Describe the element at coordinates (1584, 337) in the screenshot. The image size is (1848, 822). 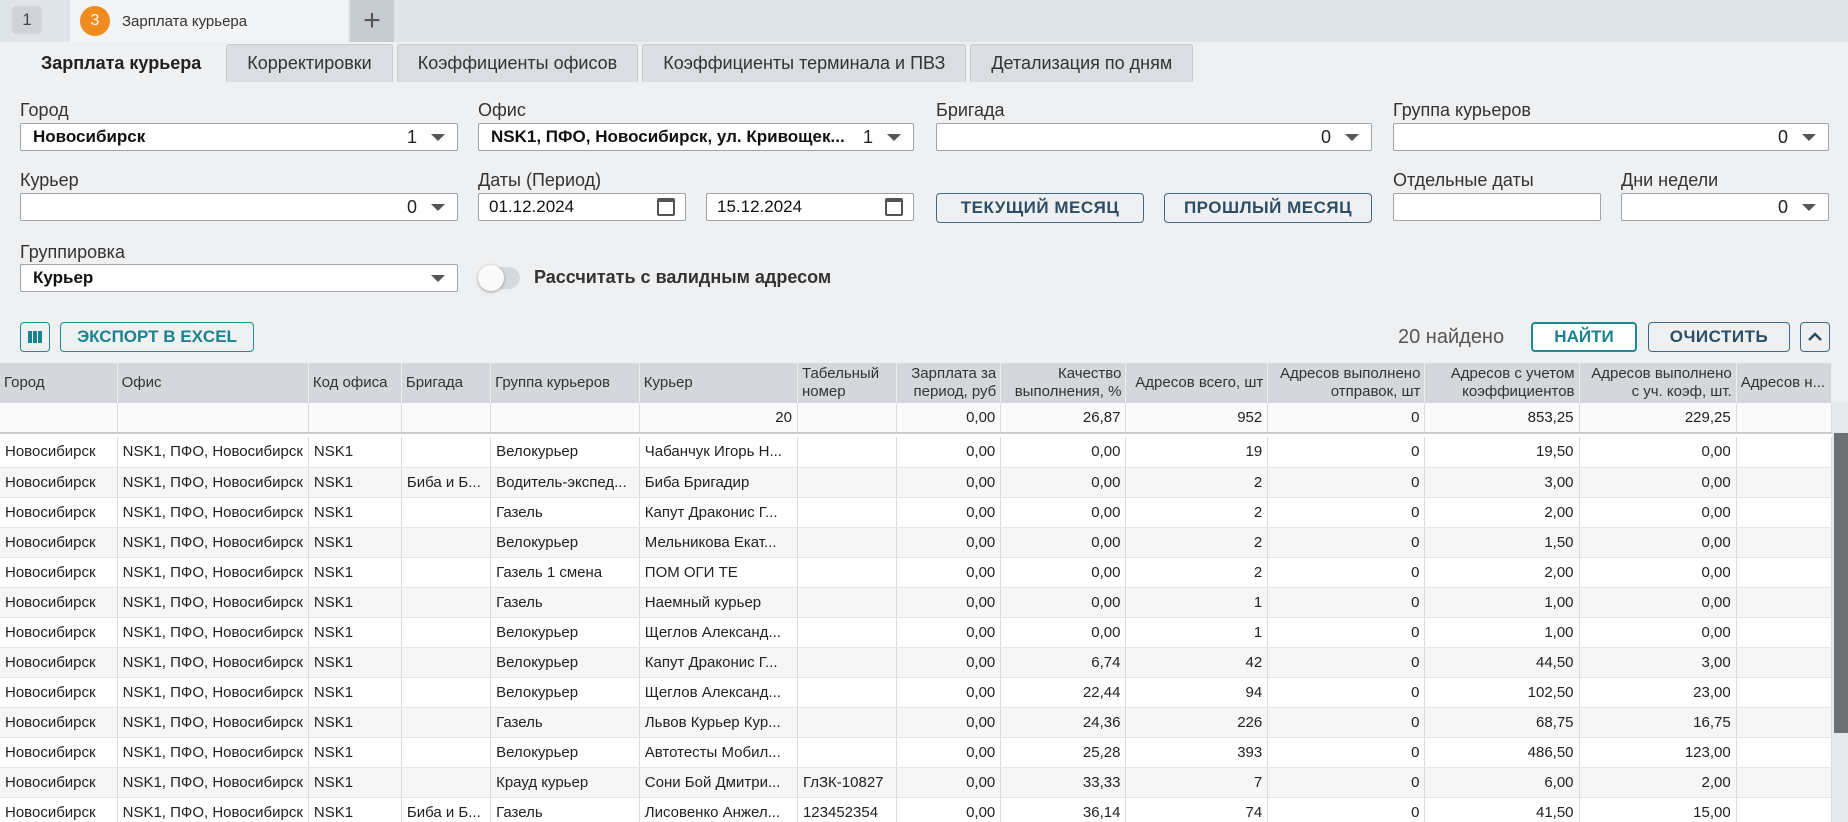
I see `find-button: НАЙТИ` at that location.